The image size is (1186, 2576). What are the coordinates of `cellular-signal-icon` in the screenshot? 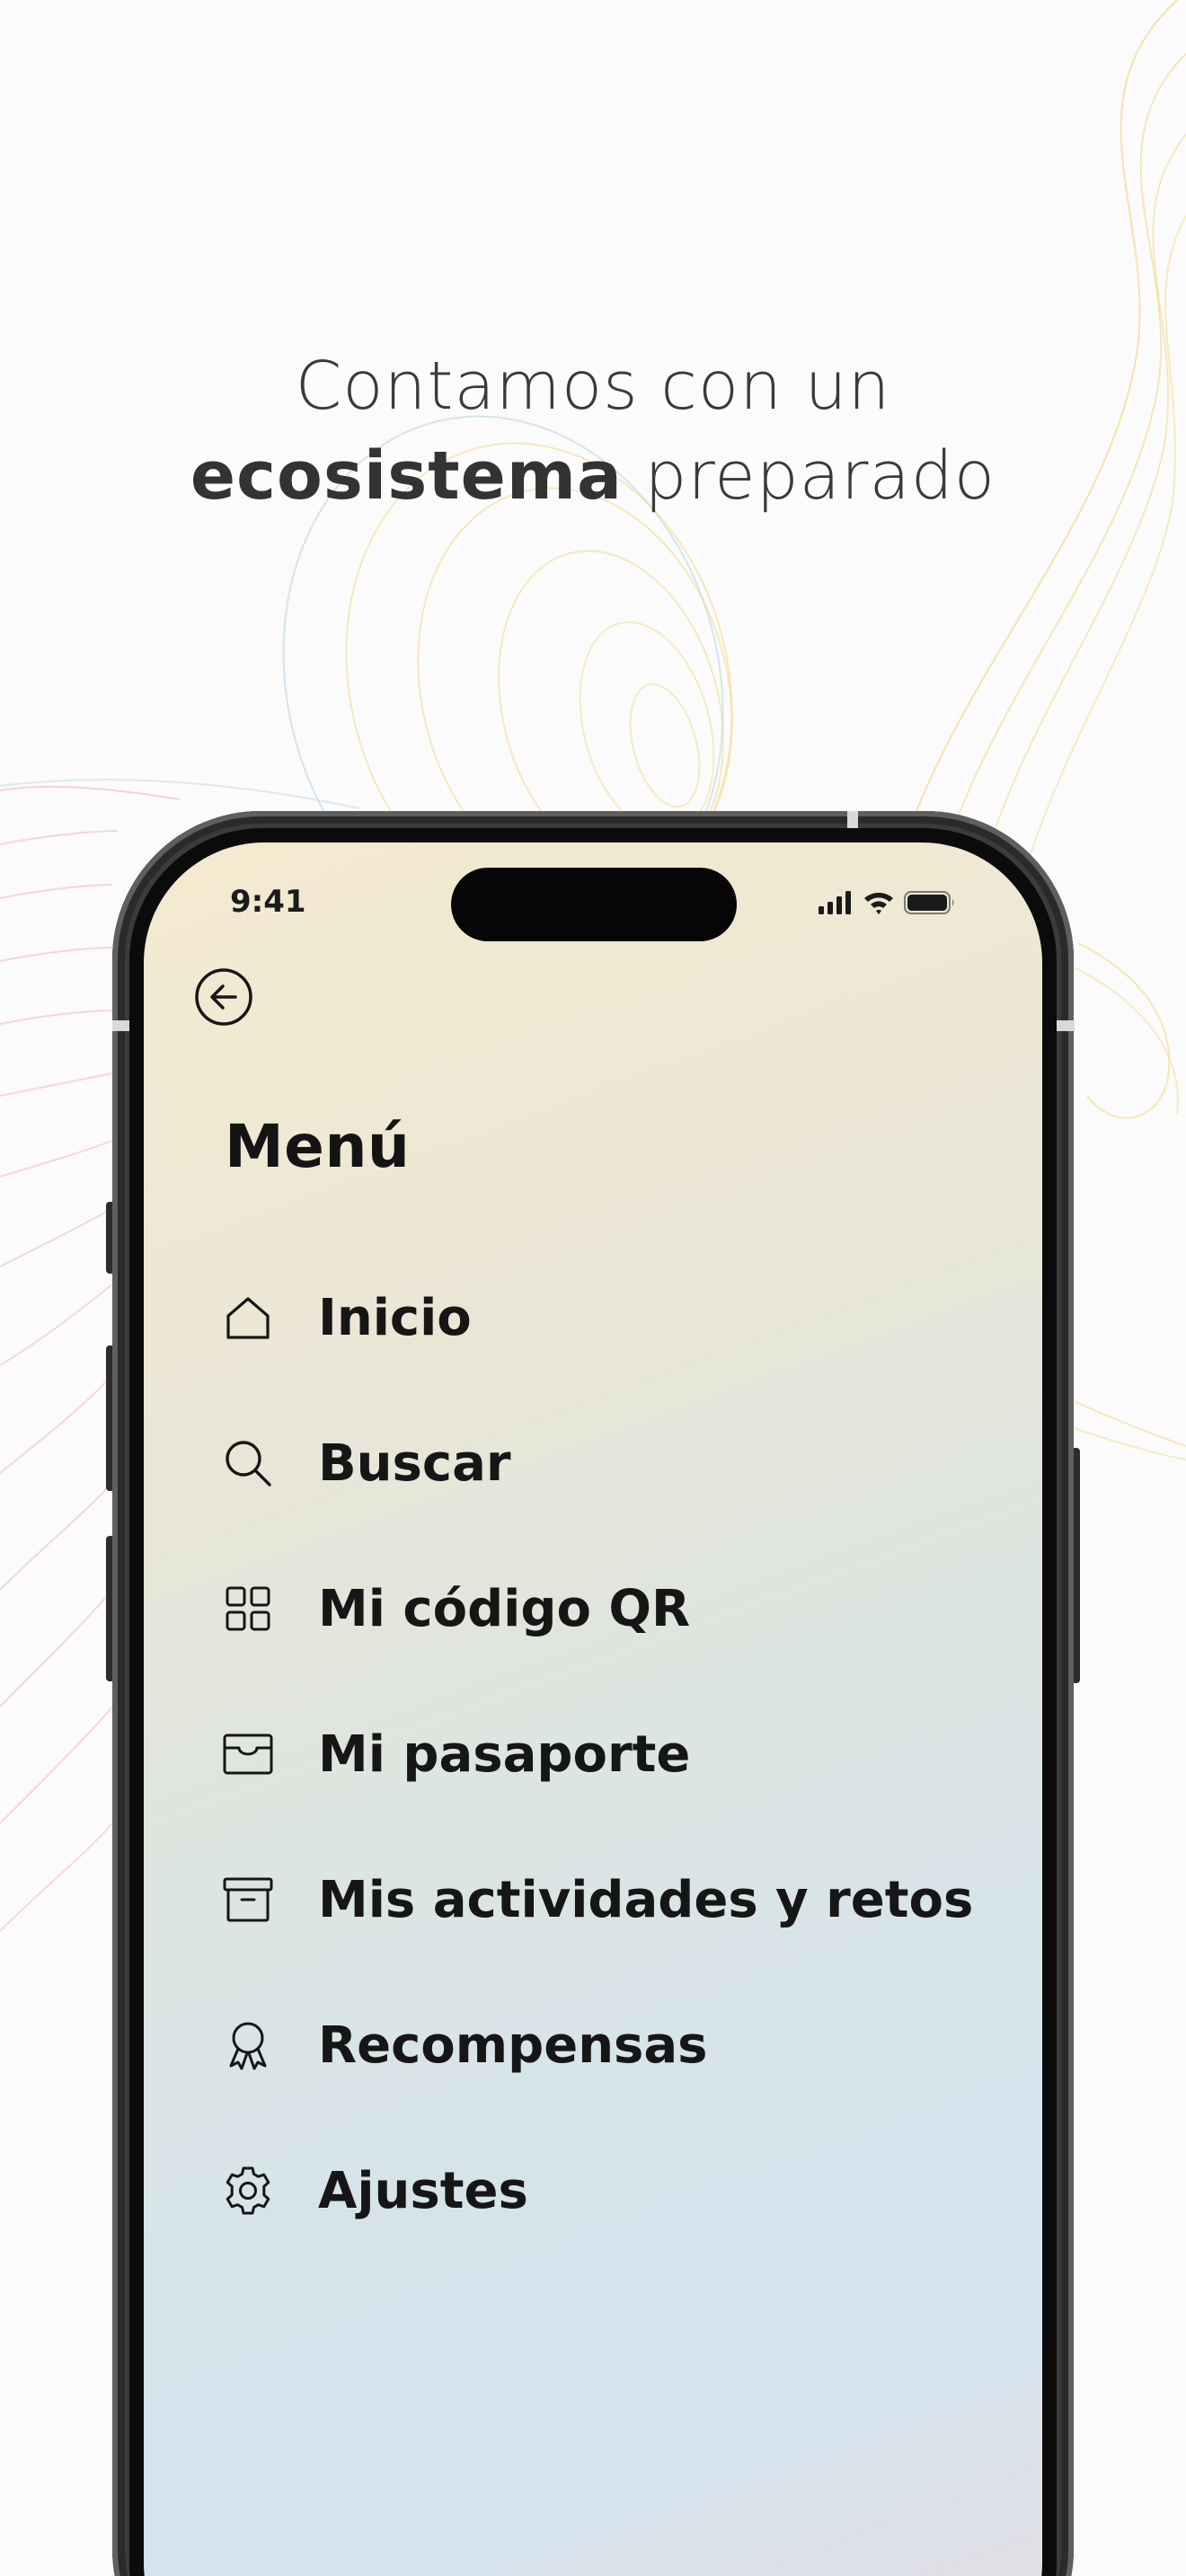 It's located at (835, 902).